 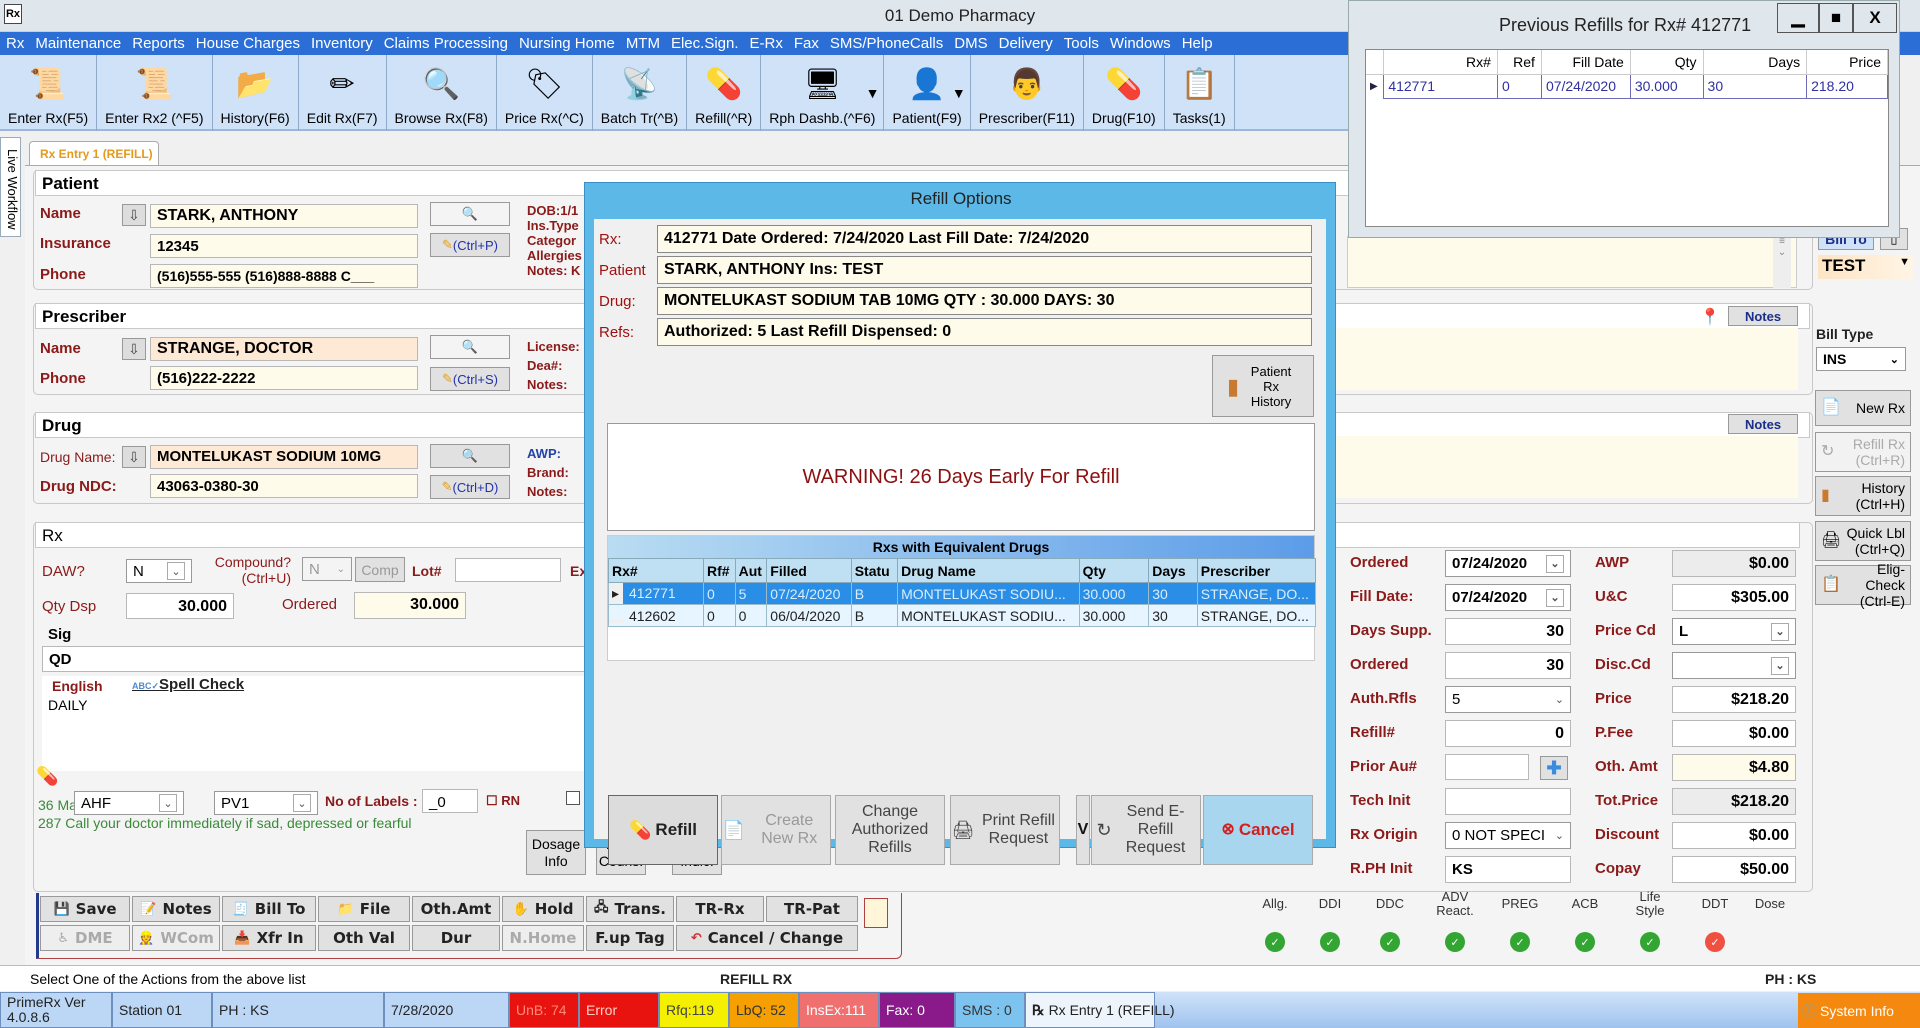 What do you see at coordinates (284, 246) in the screenshot?
I see `insurance-field: 12345` at bounding box center [284, 246].